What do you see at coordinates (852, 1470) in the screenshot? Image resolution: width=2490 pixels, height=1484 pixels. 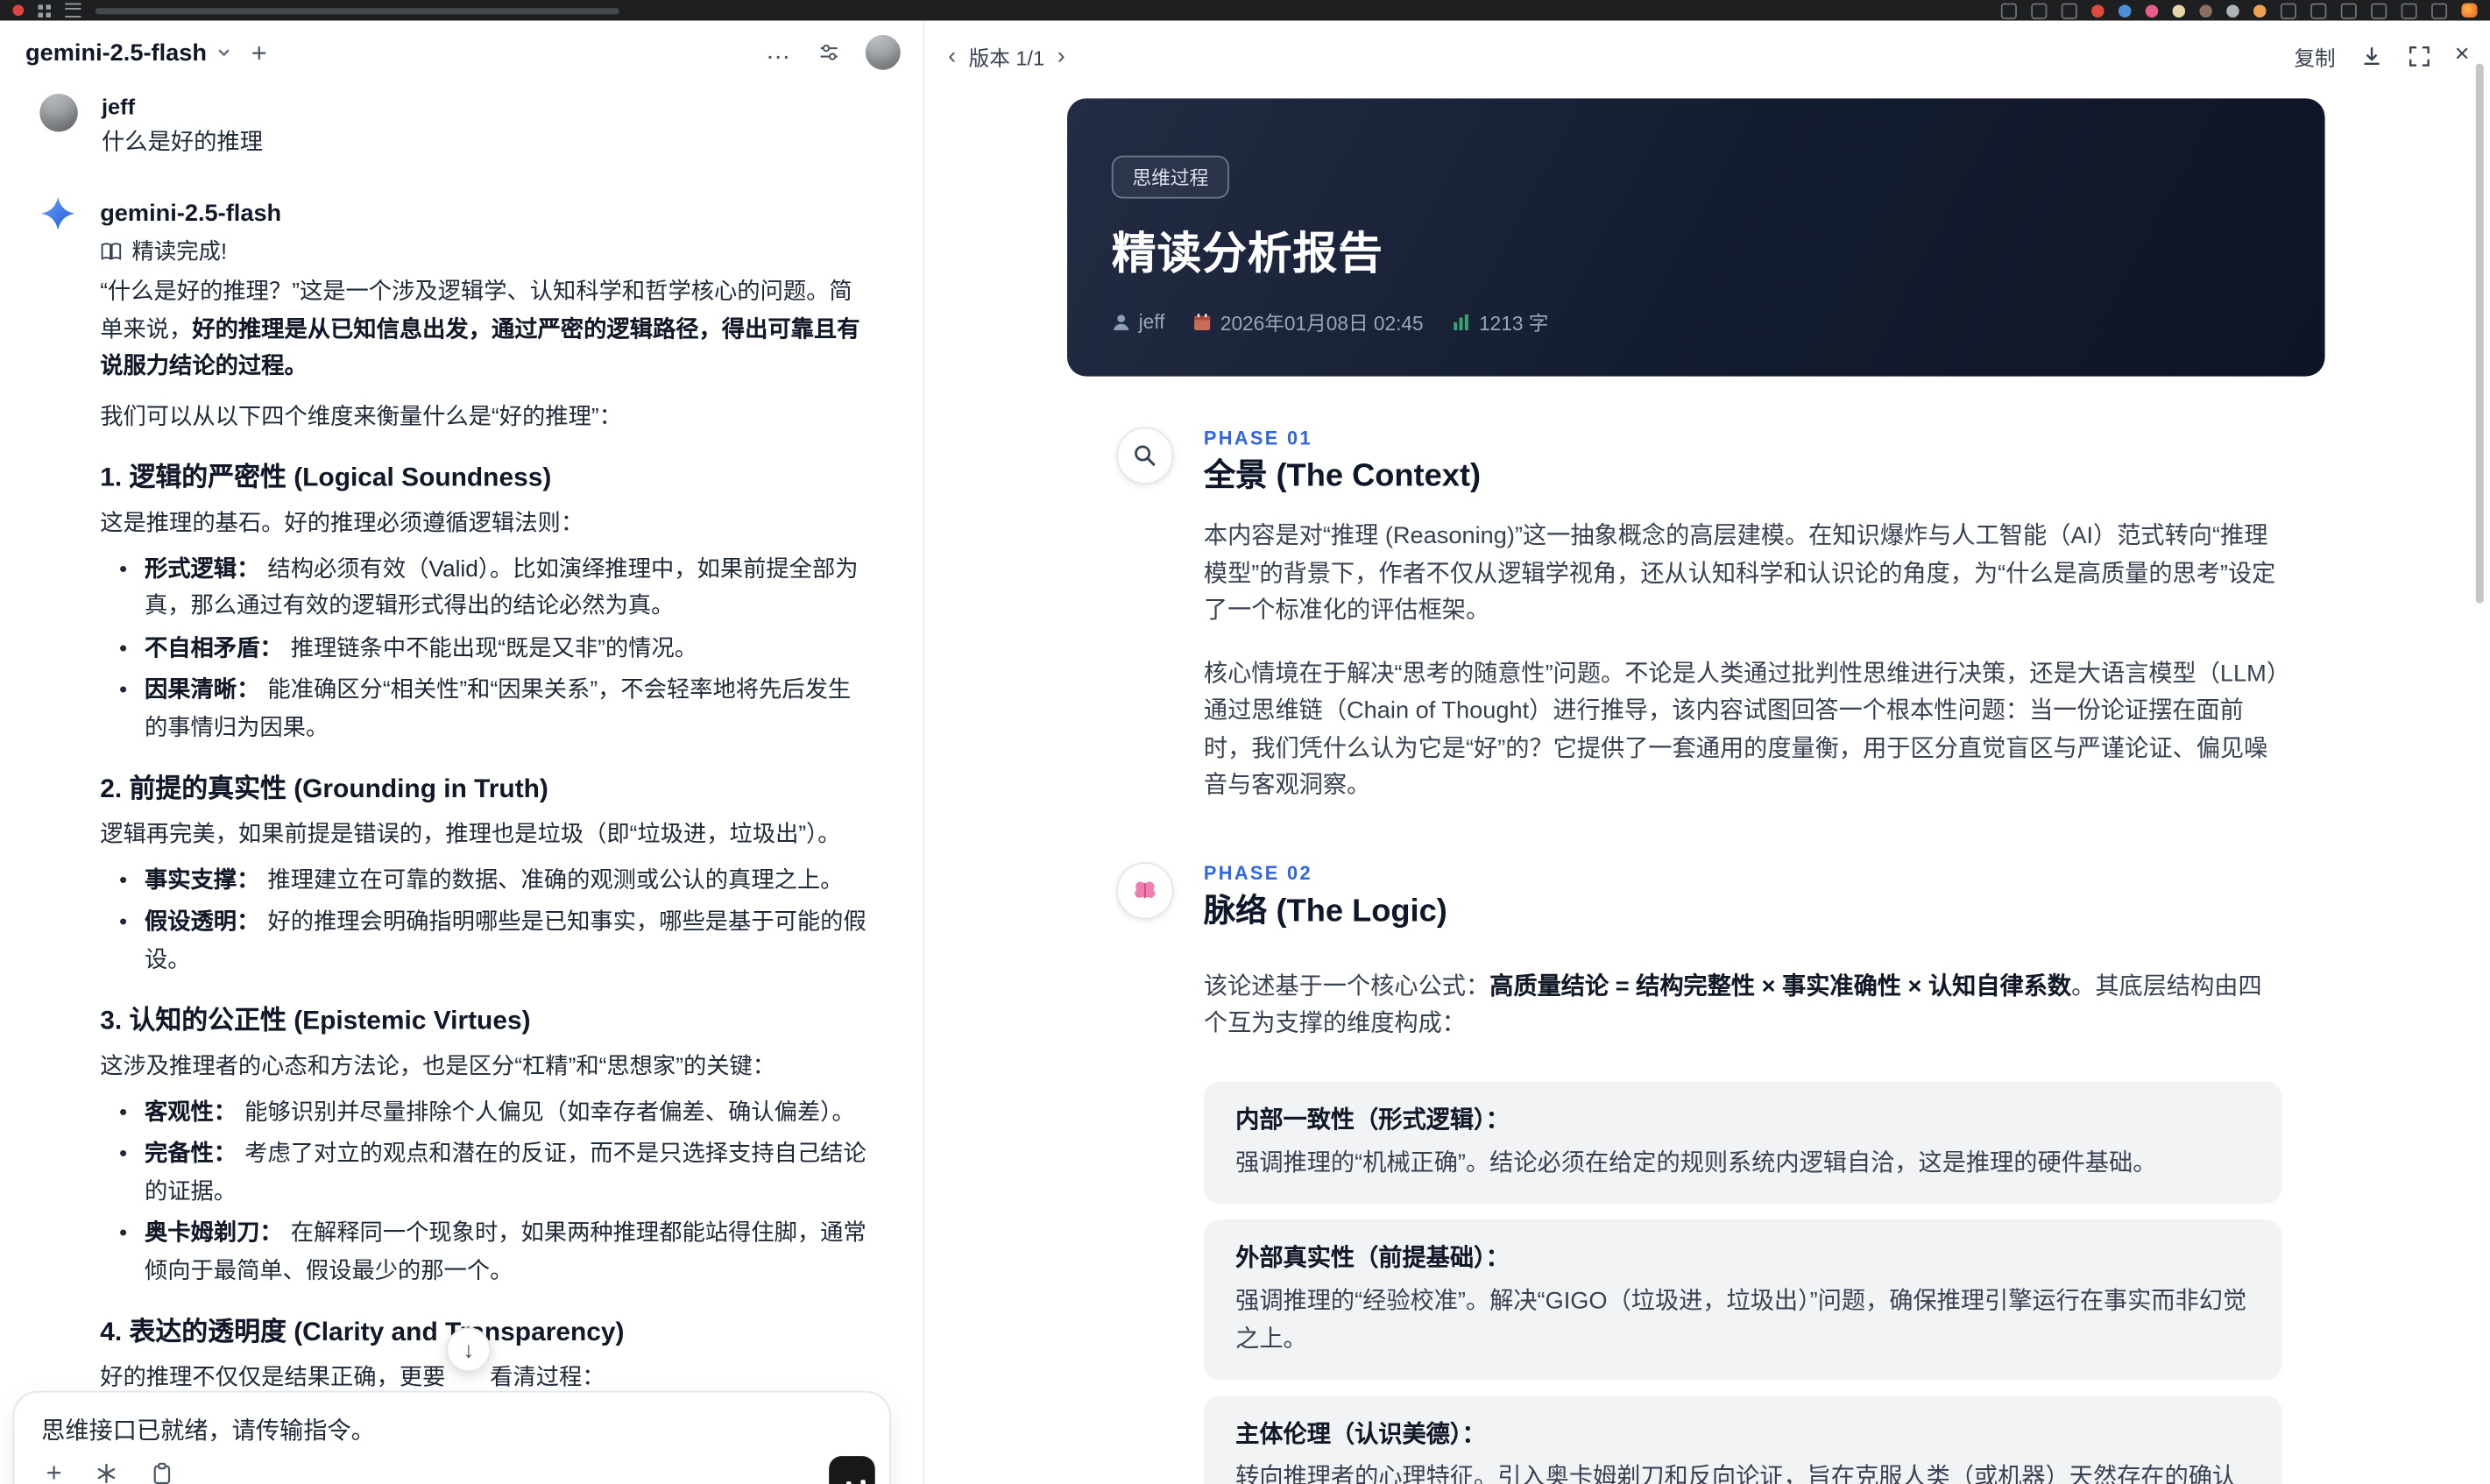 I see `voice-input-button` at bounding box center [852, 1470].